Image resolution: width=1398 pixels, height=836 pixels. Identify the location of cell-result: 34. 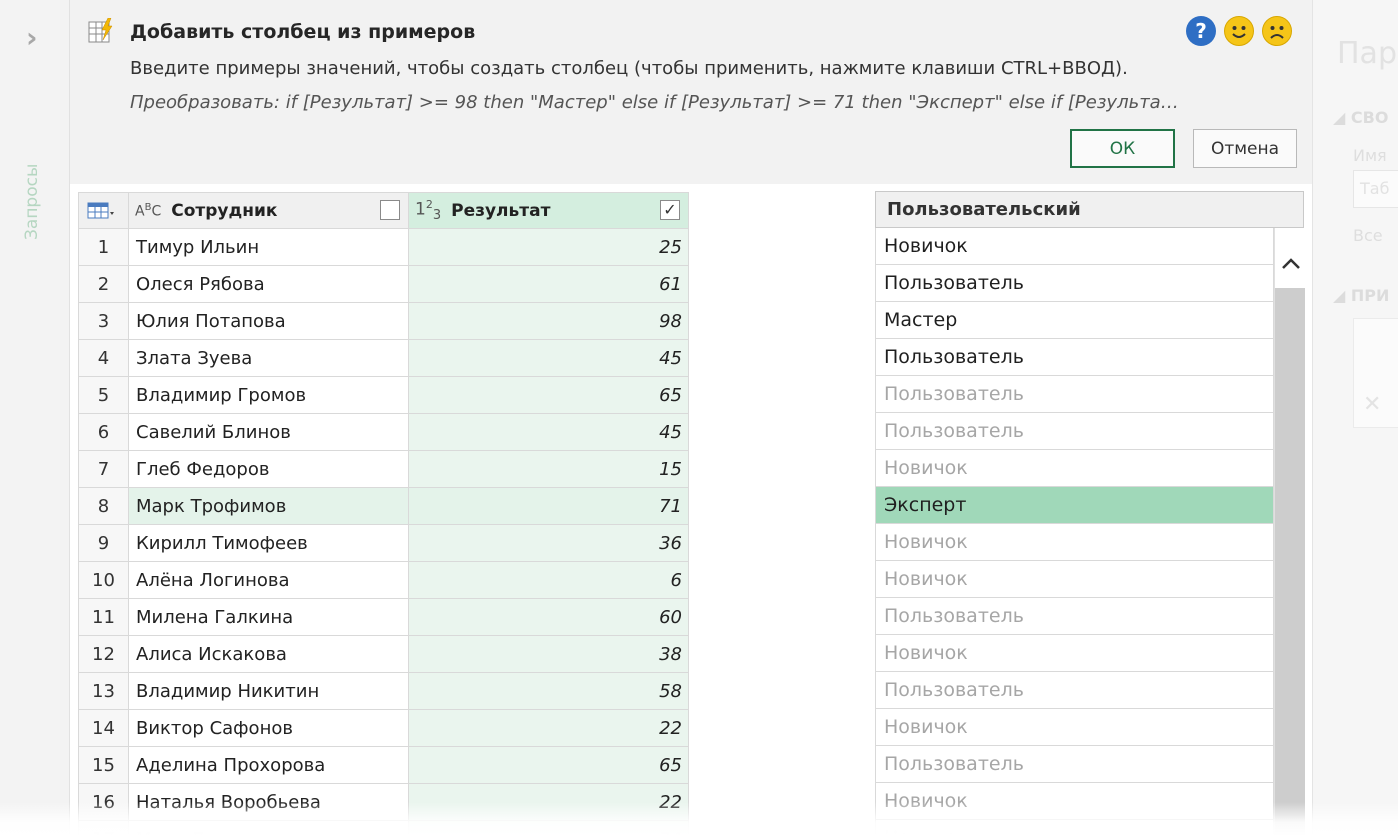
(548, 828).